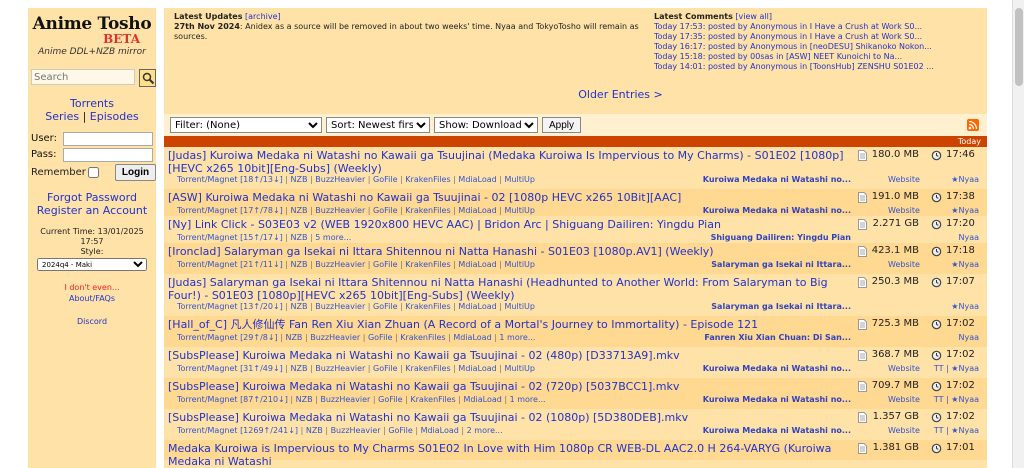 This screenshot has width=1024, height=468. Describe the element at coordinates (246, 125) in the screenshot. I see `filter-select: Filter: (None)` at that location.